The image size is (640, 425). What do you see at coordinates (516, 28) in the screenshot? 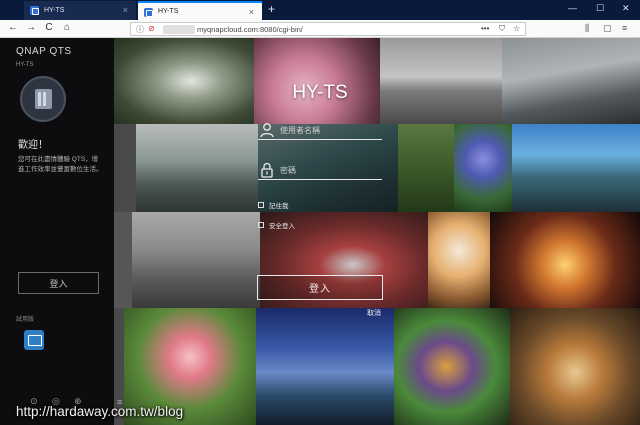
I see `bookmark-star-icon: ☆` at bounding box center [516, 28].